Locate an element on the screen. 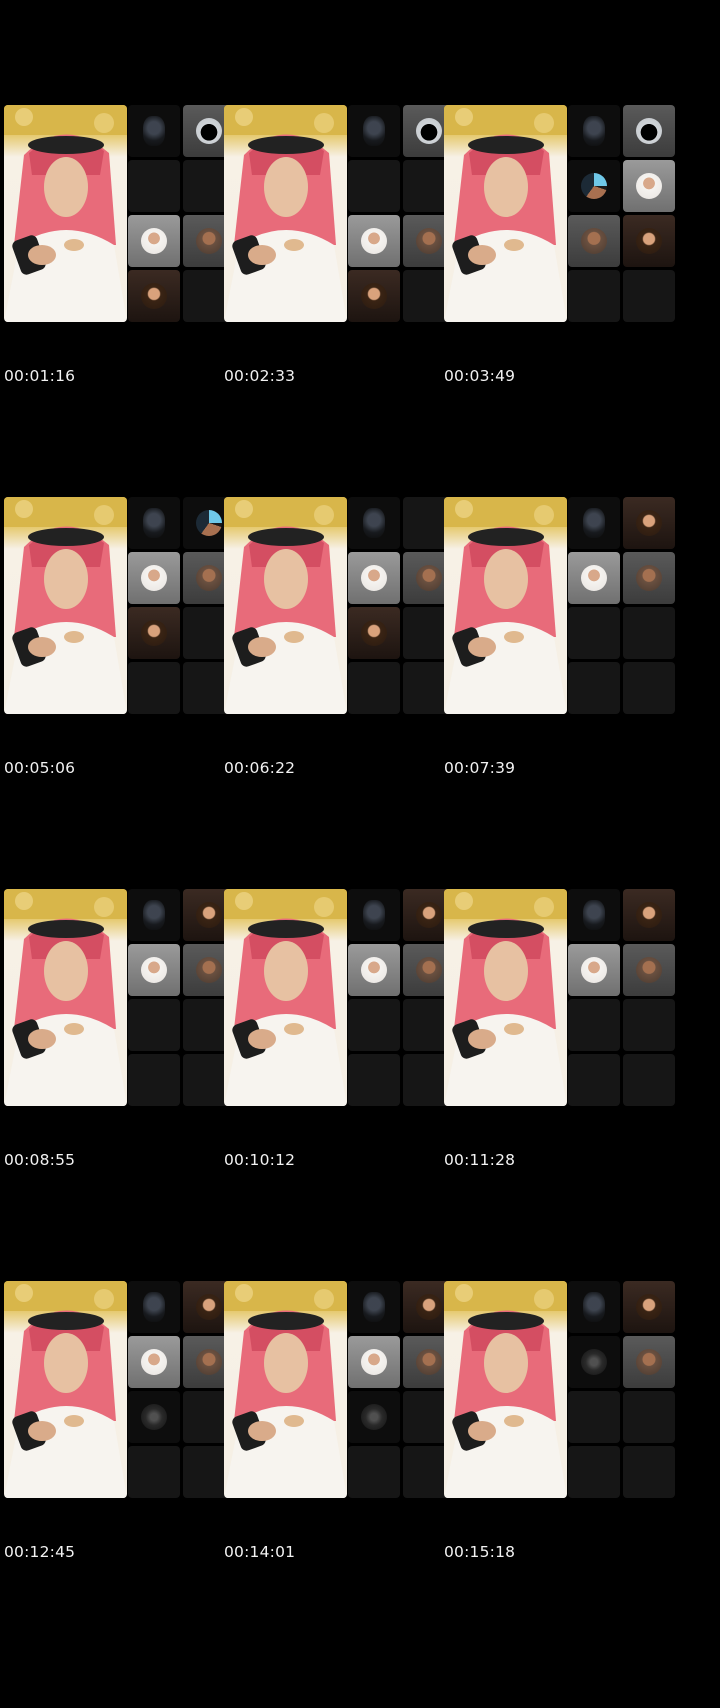  timestamp-label: 00:03:49 is located at coordinates (480, 376).